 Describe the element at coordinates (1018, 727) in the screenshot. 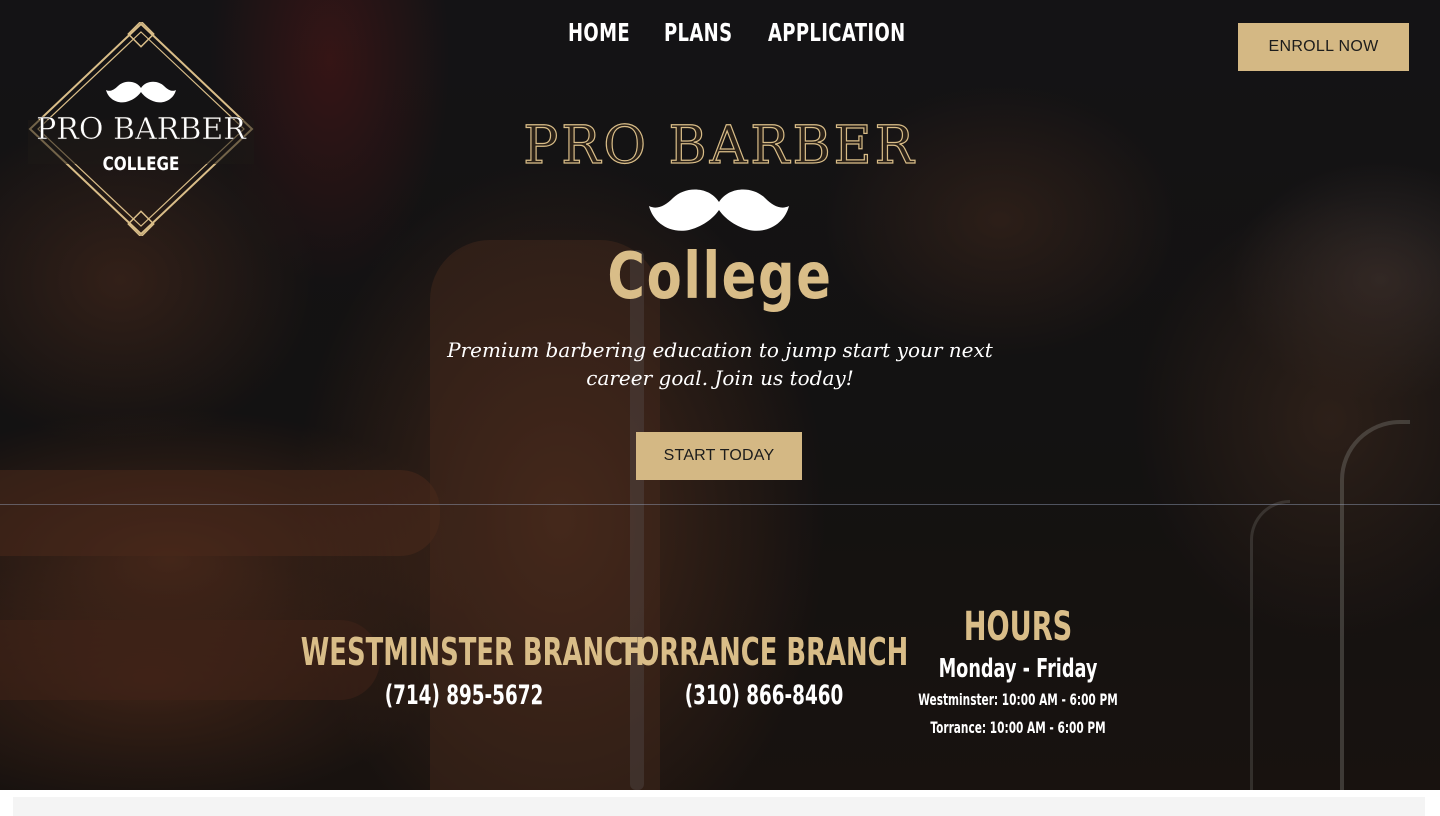

I see `hours-torrance: Torrance: 10:00 AM - 6:00 PM` at that location.